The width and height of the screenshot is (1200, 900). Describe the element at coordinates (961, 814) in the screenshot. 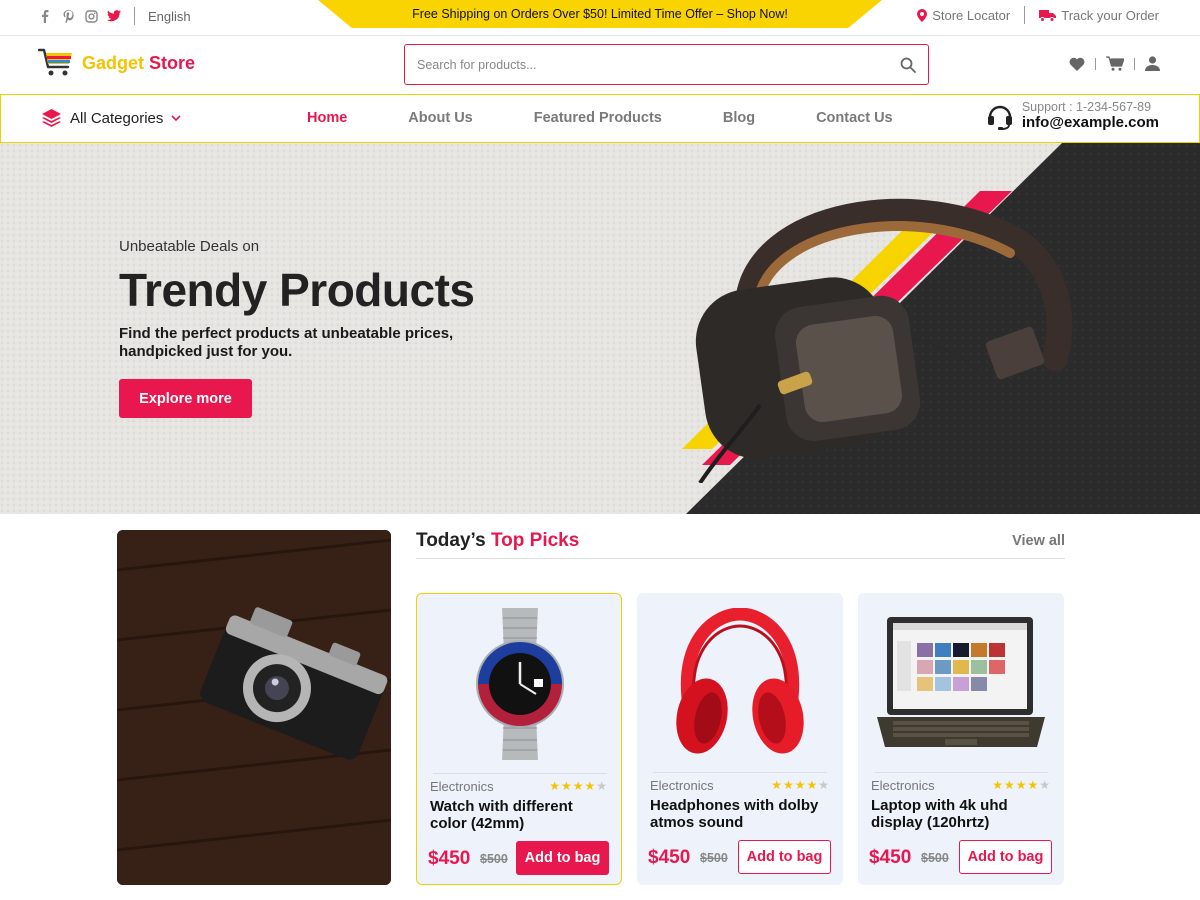

I see `product-name: Laptop with 4k uhd display (120hrtz)` at that location.